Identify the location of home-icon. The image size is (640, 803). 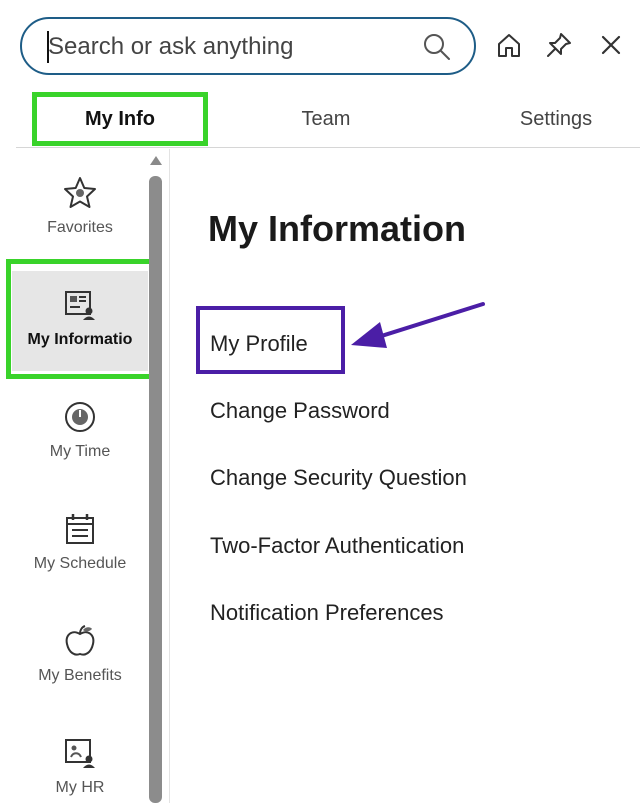
(509, 45).